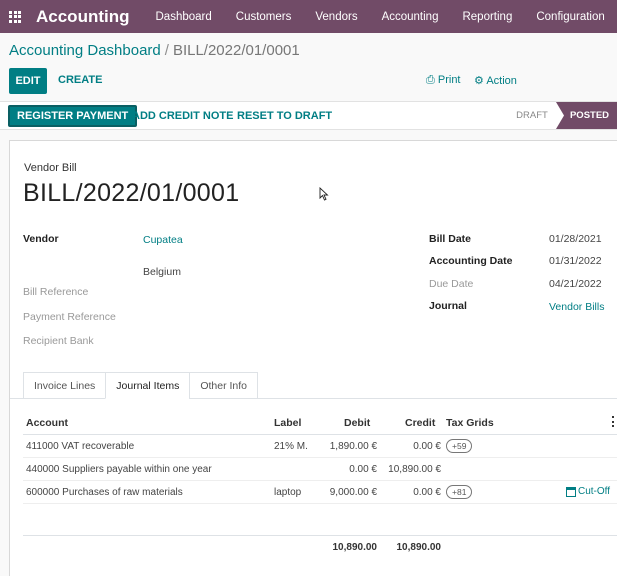 The image size is (617, 576). I want to click on tab-other-info: Other Info, so click(224, 385).